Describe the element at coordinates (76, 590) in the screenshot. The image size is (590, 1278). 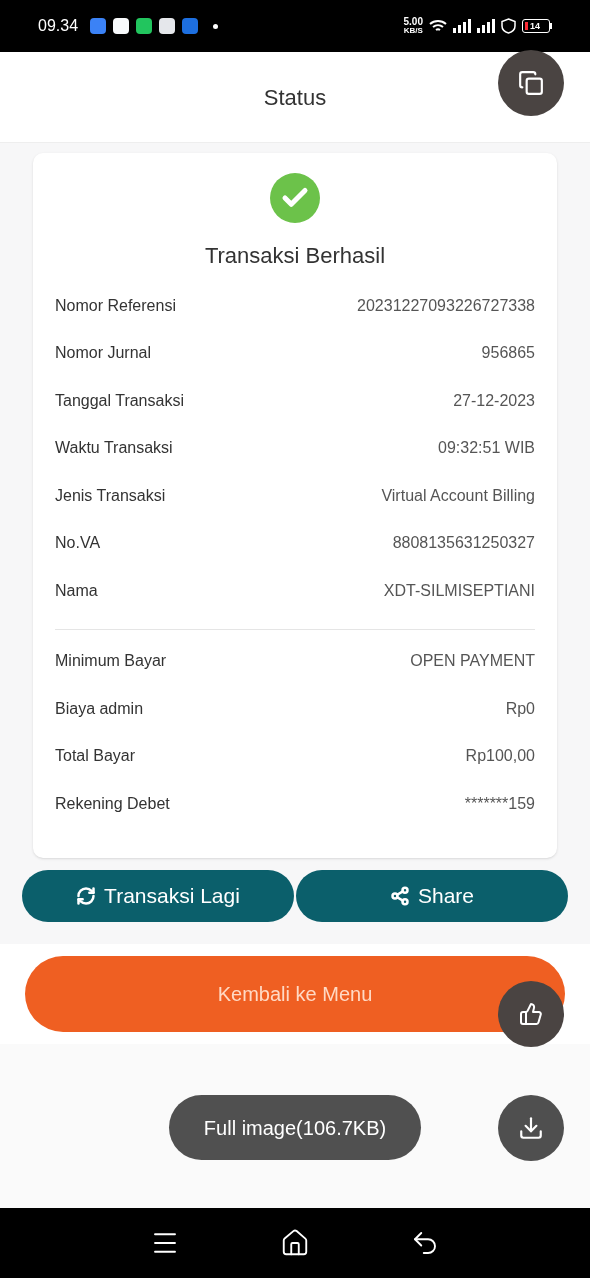
I see `detail-label: Nama` at that location.